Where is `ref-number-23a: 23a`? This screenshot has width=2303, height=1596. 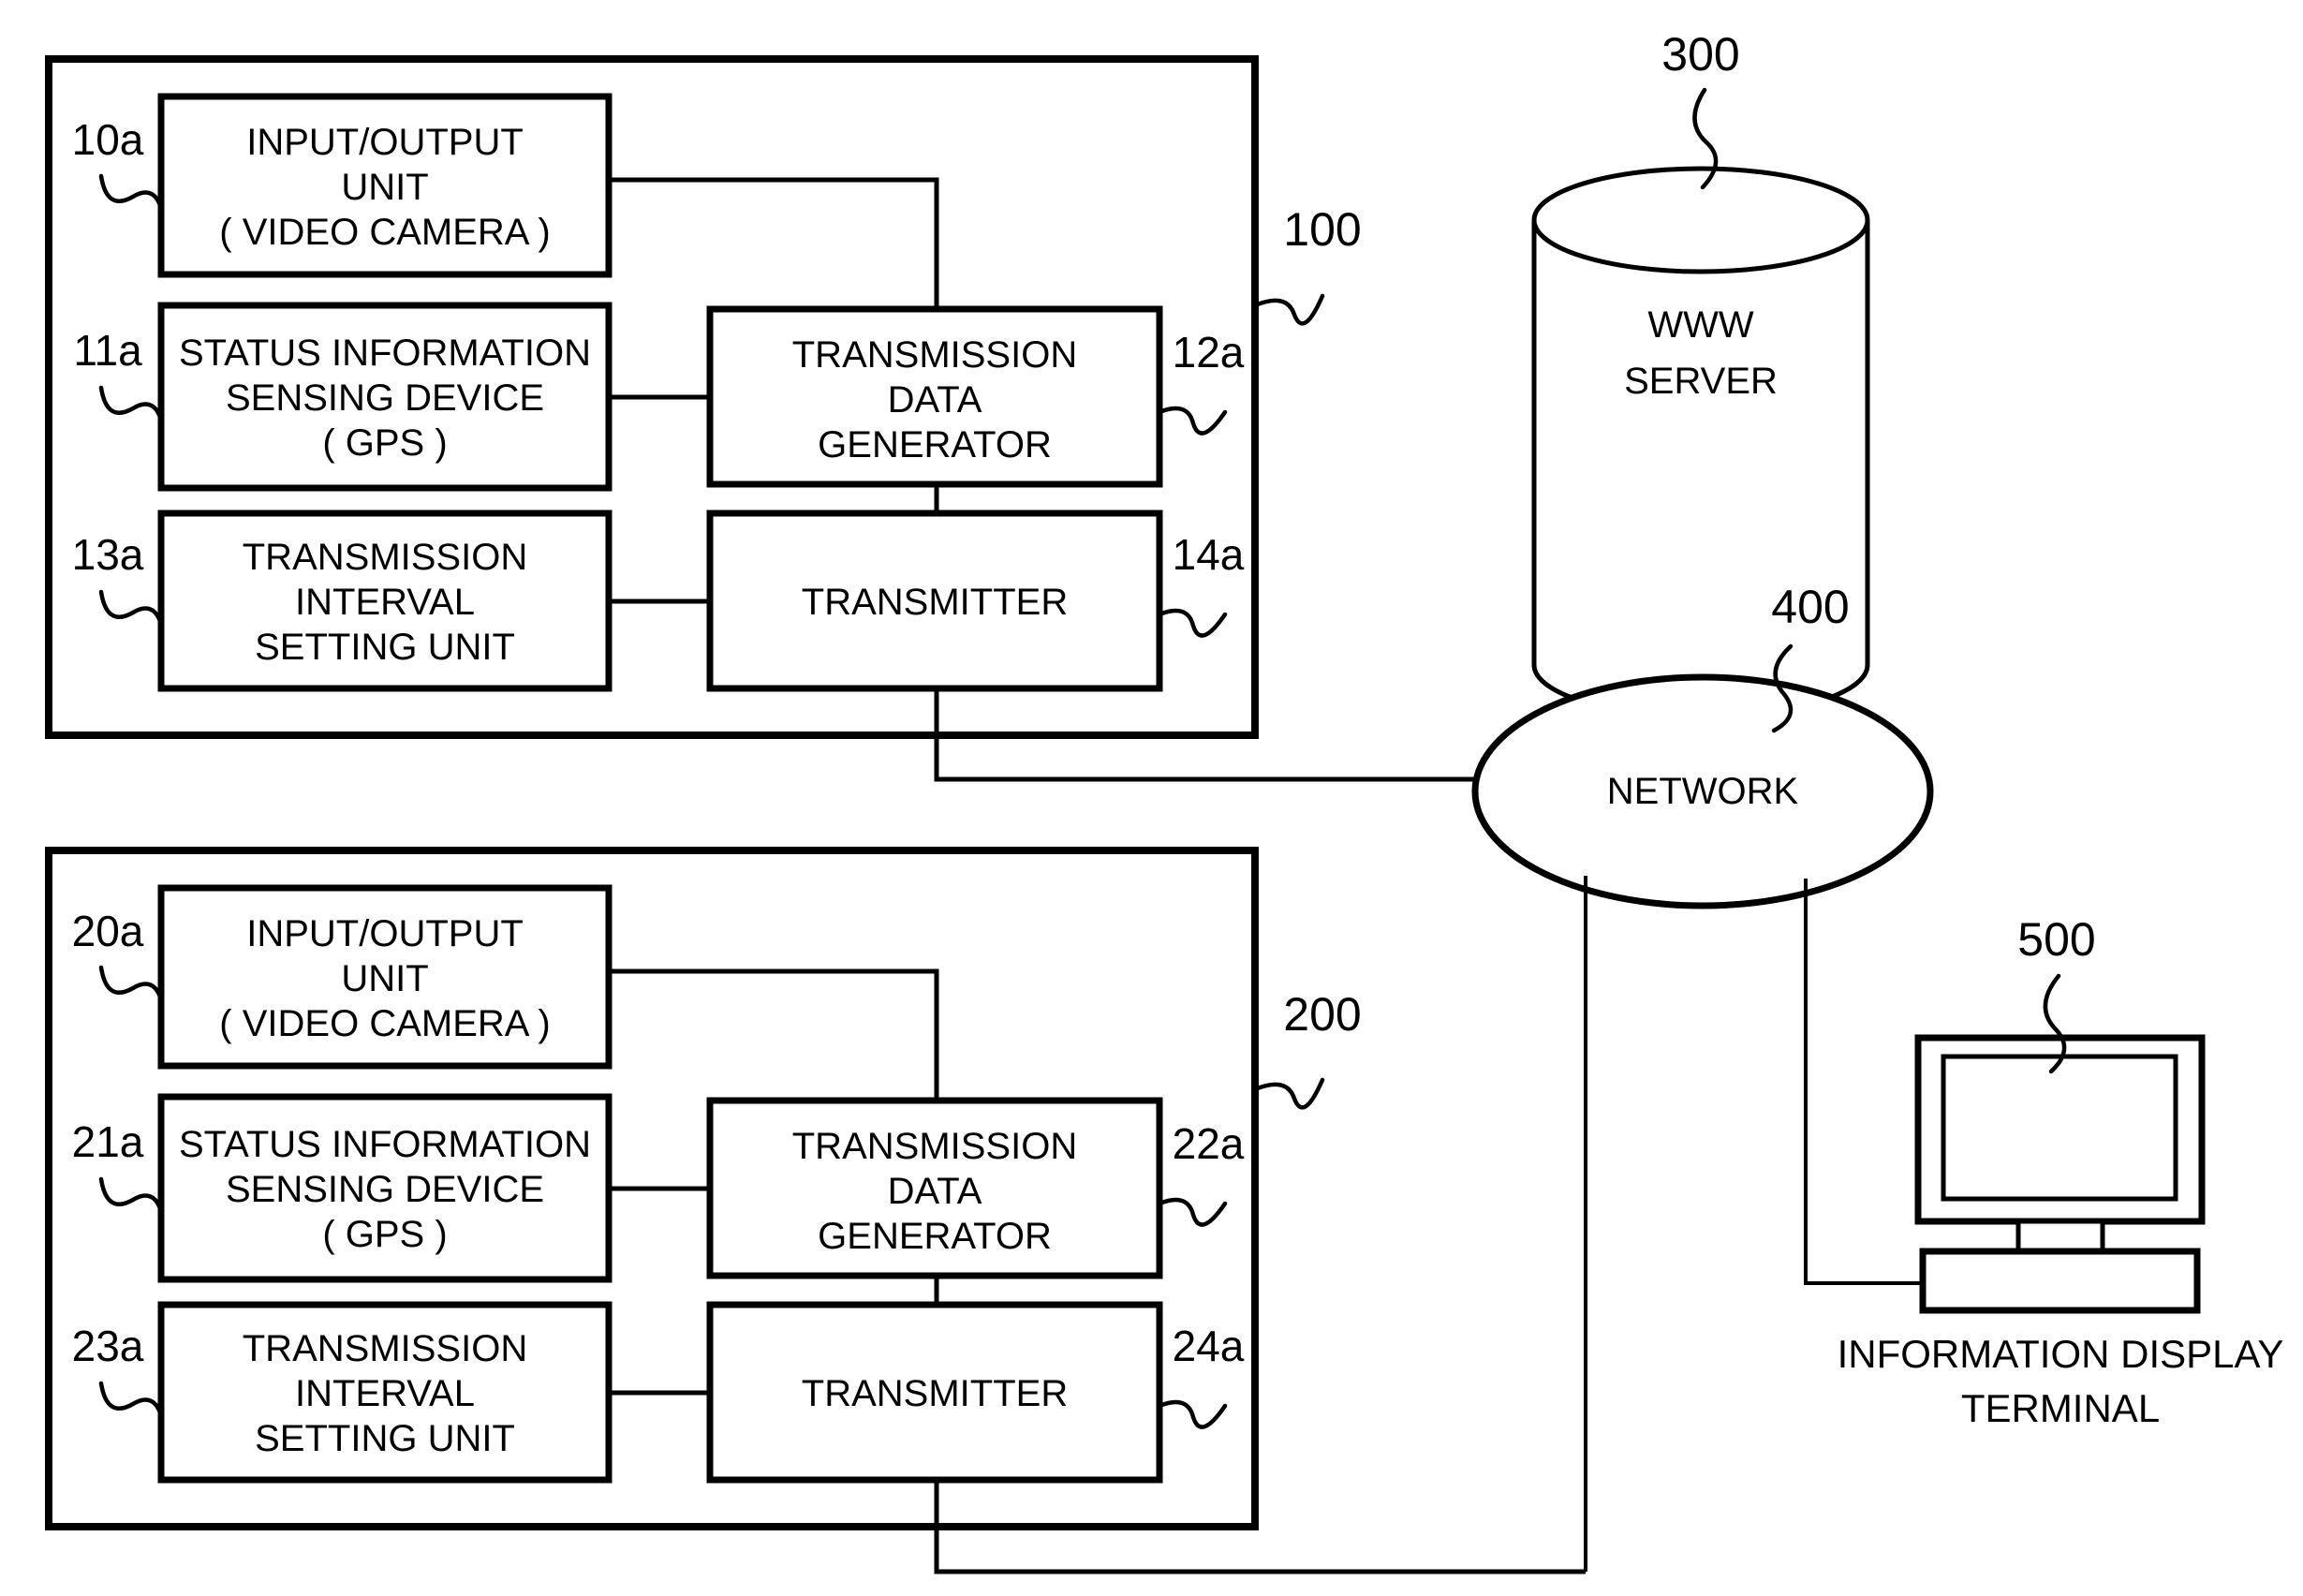
ref-number-23a: 23a is located at coordinates (108, 1346).